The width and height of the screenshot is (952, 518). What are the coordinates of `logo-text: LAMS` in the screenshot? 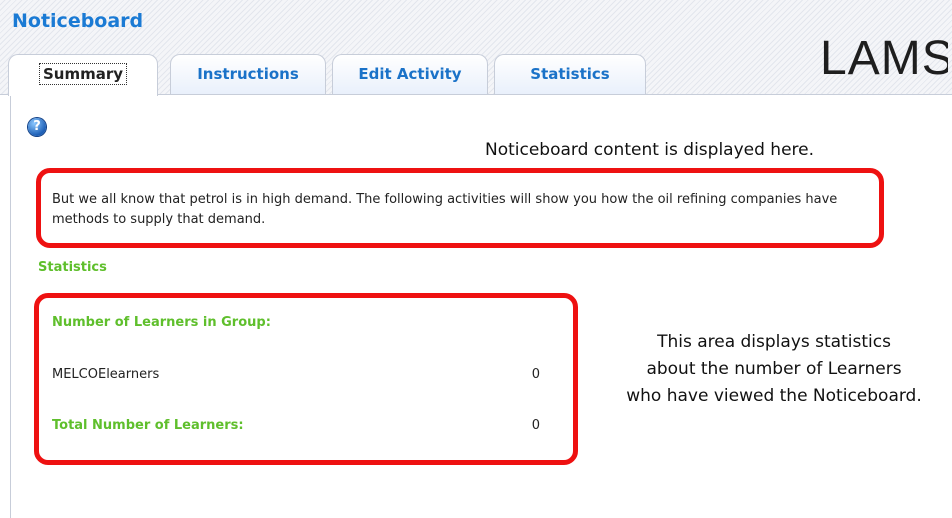 It's located at (884, 57).